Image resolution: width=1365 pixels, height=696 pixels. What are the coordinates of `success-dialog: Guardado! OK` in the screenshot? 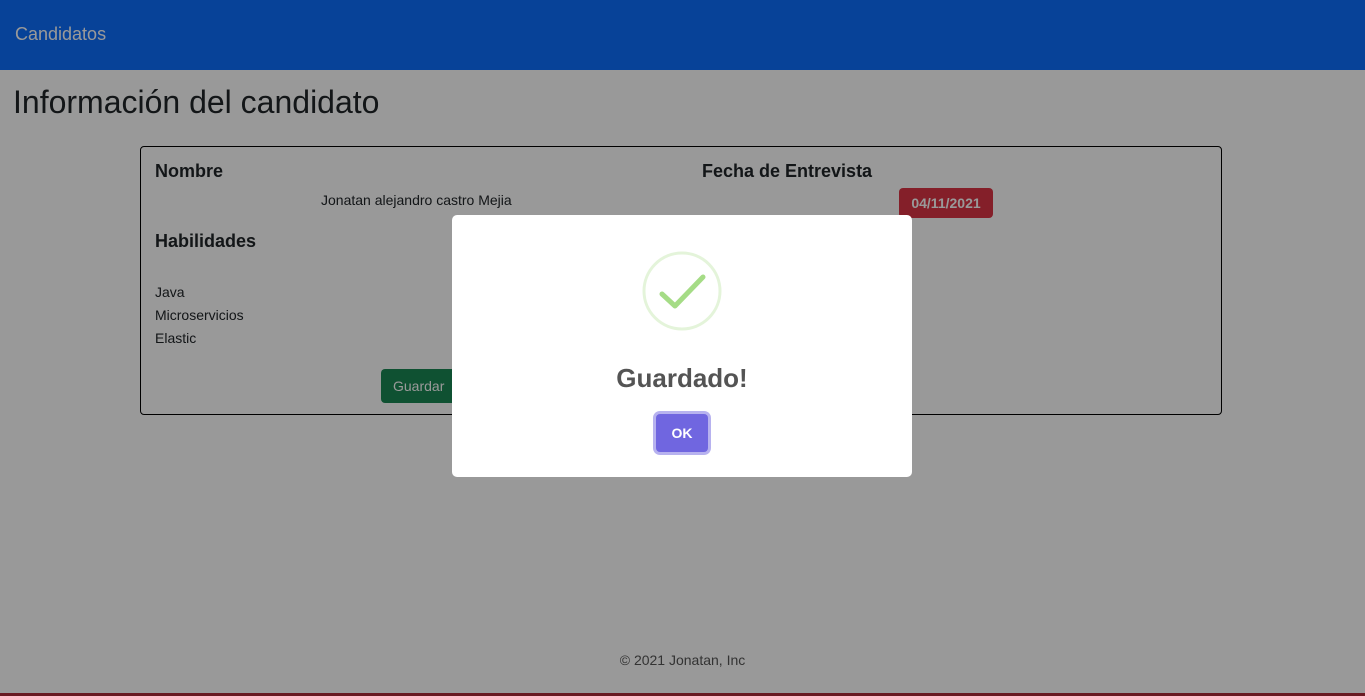 It's located at (682, 346).